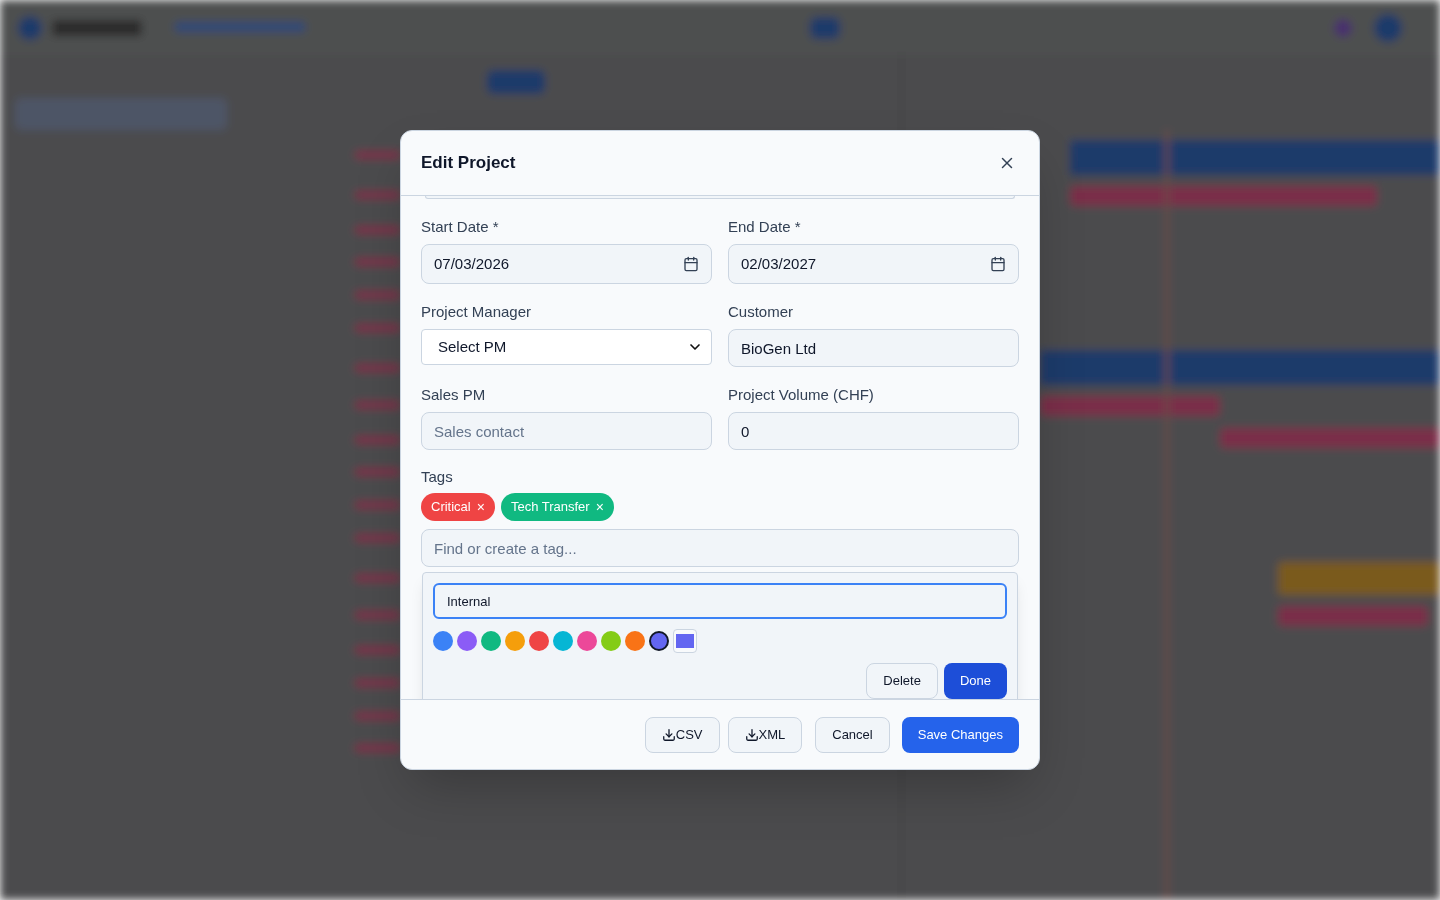 The image size is (1440, 900). Describe the element at coordinates (960, 734) in the screenshot. I see `save-button: Save Changes` at that location.